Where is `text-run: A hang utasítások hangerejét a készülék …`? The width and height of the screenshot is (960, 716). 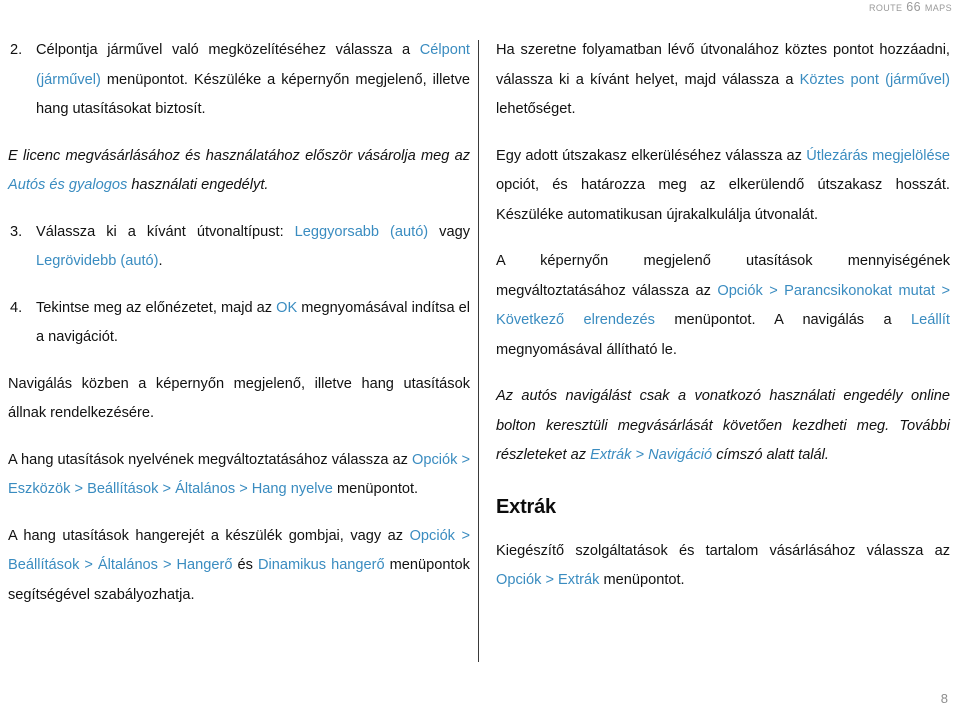
text-run: A hang utasítások hangerejét a készülék … is located at coordinates (209, 535).